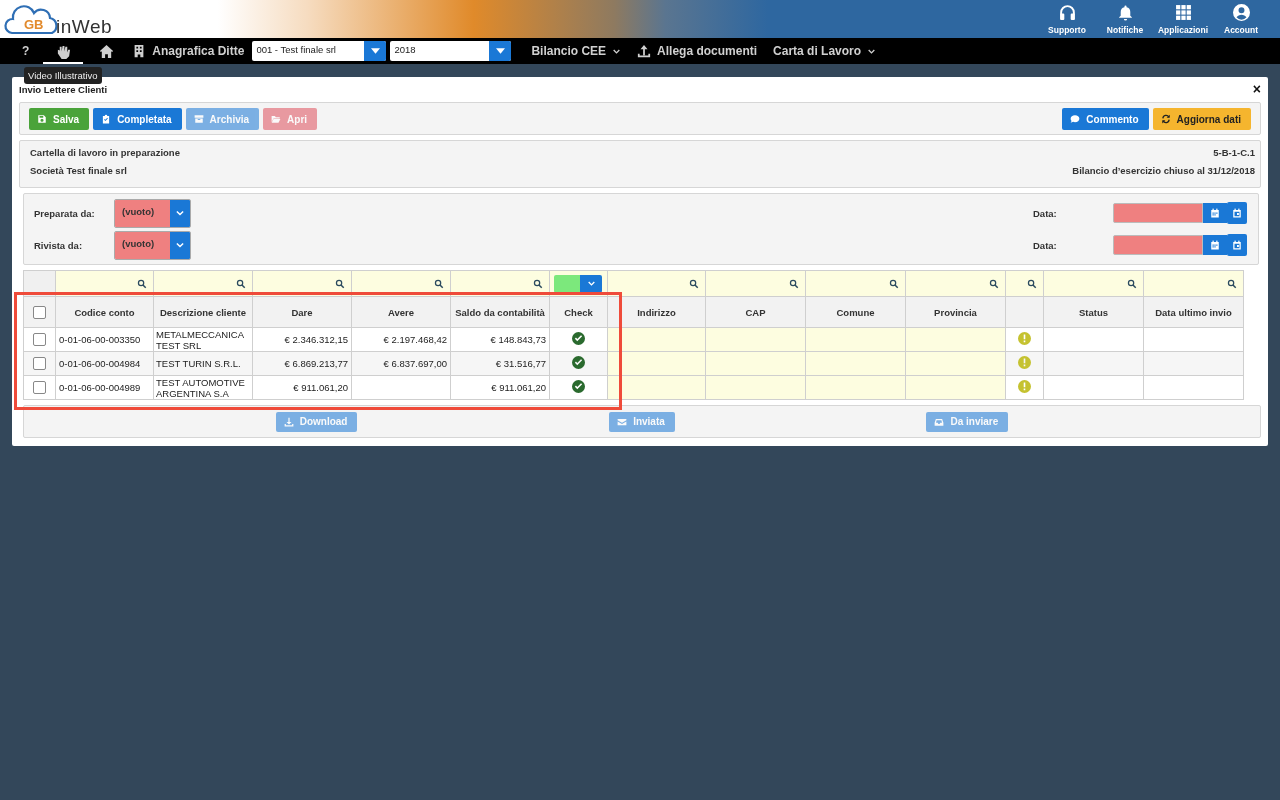  What do you see at coordinates (415, 339) in the screenshot?
I see `table-cell: € 2.197.468,42` at bounding box center [415, 339].